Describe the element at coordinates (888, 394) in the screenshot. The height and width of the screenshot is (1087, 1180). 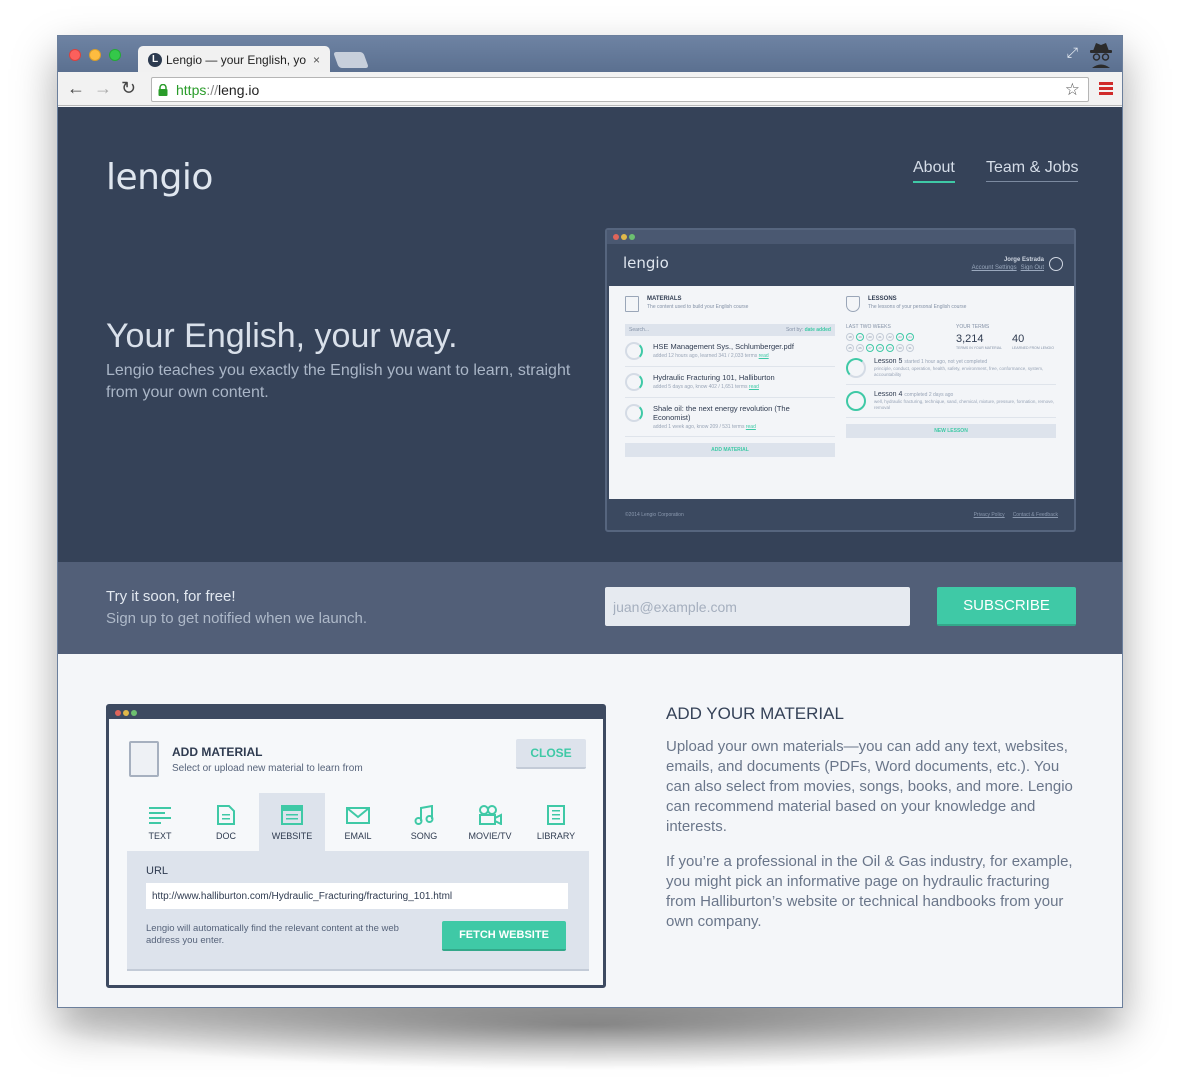
I see `lesson-name: Lesson 4` at that location.